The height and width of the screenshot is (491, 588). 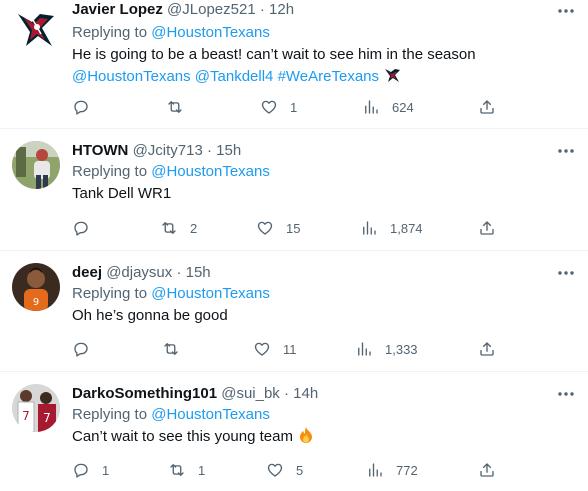 I want to click on like-count: 11, so click(x=290, y=349).